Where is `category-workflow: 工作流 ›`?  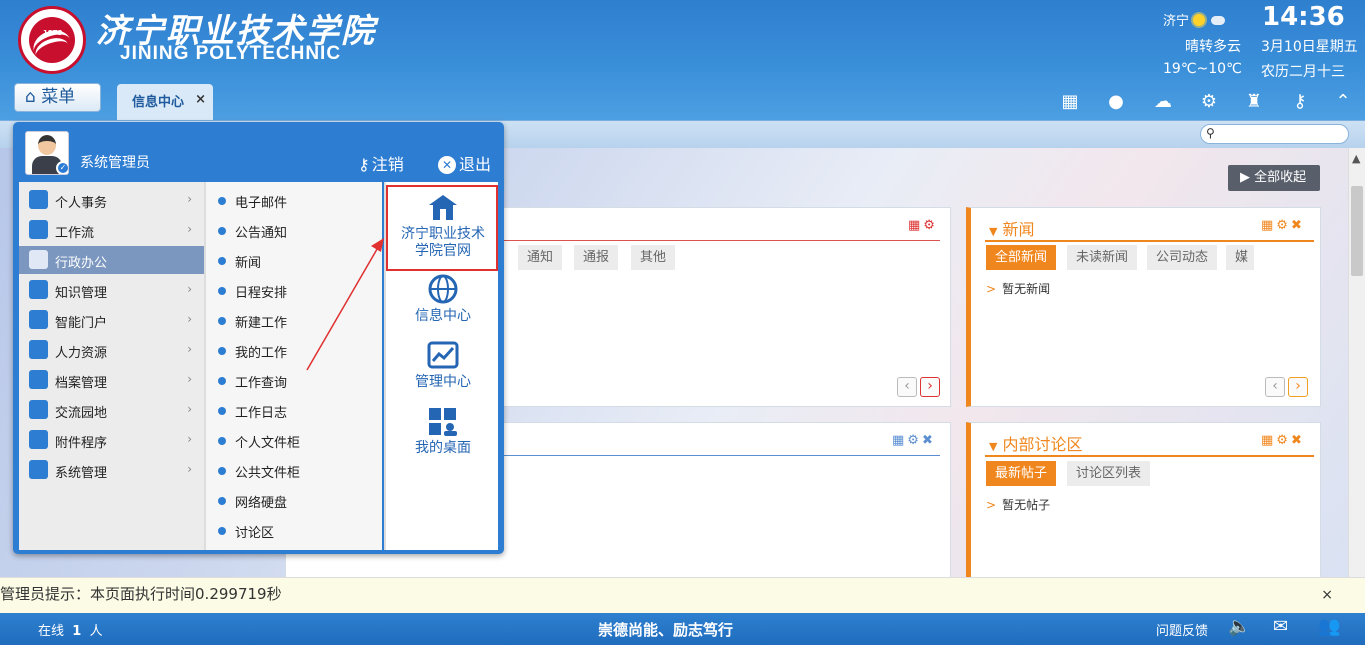
category-workflow: 工作流 › is located at coordinates (111, 230).